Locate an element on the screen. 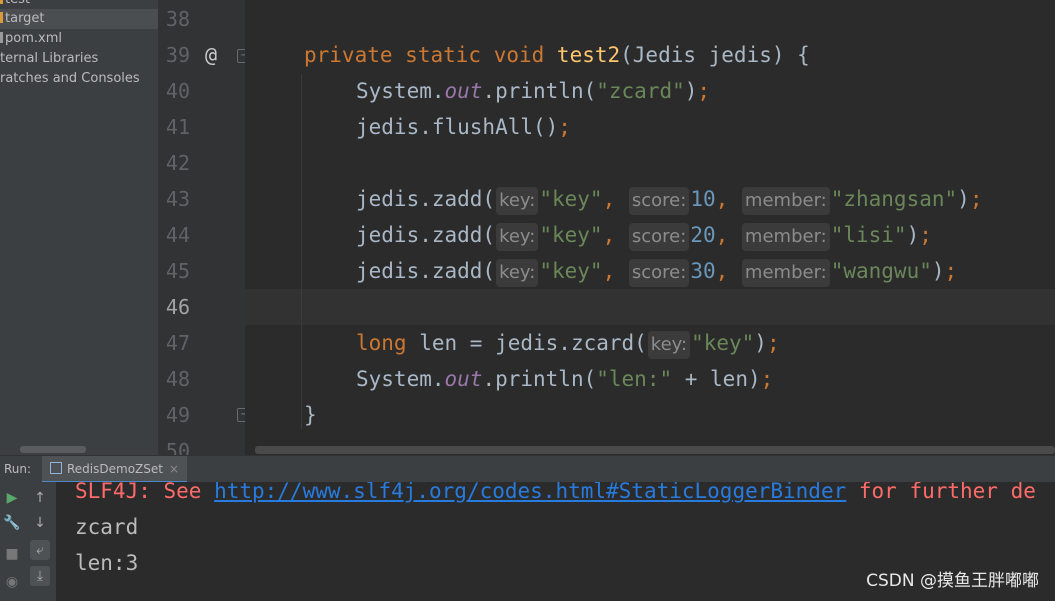  run-tab-redisdemozset: RedisDemoZSet × is located at coordinates (115, 469).